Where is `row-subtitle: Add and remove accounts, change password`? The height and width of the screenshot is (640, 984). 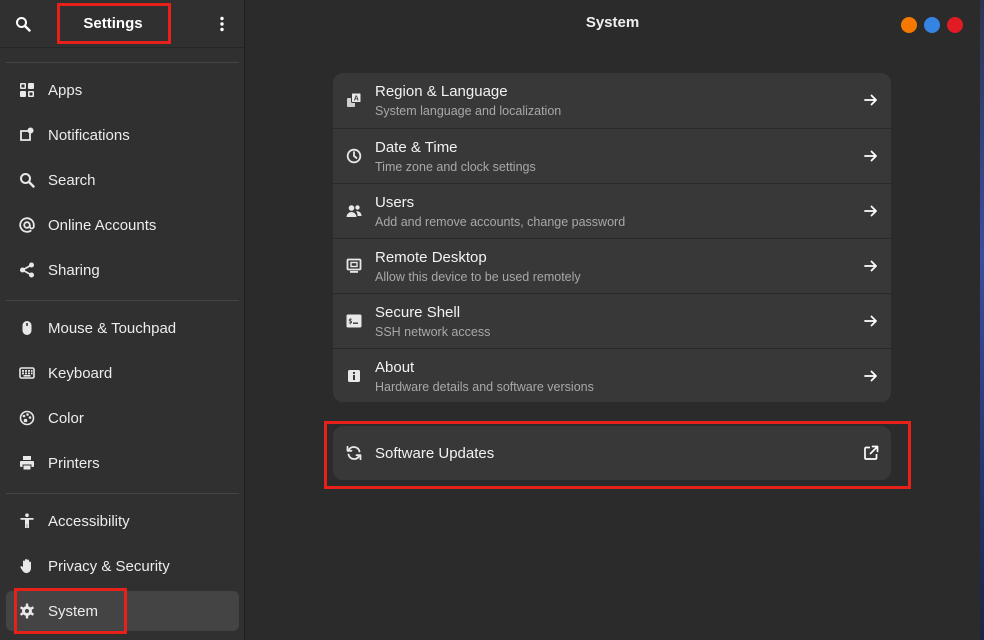 row-subtitle: Add and remove accounts, change password is located at coordinates (500, 221).